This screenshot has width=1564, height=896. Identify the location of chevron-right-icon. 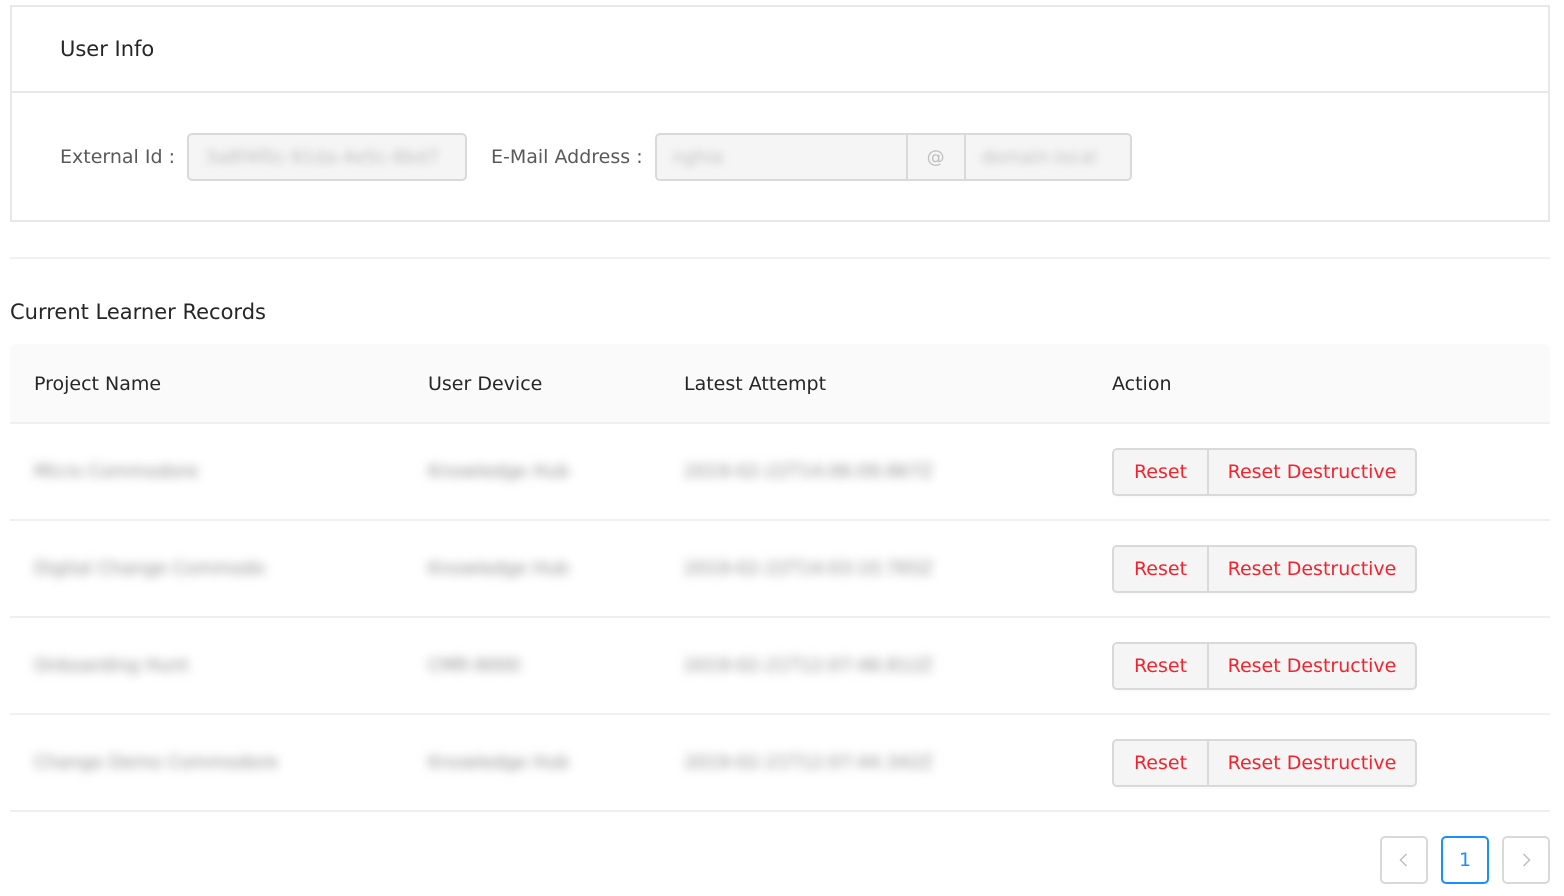
(1526, 860).